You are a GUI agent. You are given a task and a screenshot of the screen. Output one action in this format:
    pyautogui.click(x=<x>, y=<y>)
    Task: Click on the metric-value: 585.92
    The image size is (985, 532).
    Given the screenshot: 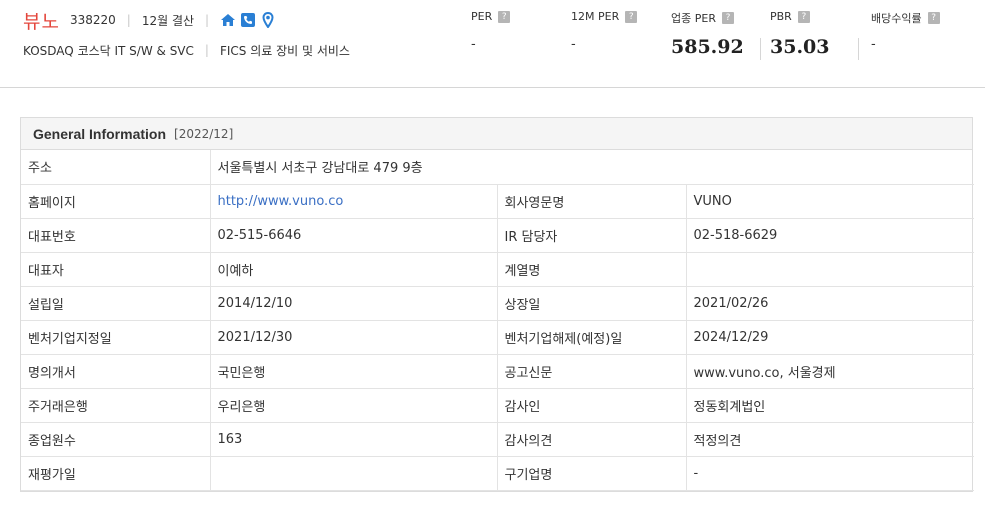 What is the action you would take?
    pyautogui.click(x=707, y=47)
    